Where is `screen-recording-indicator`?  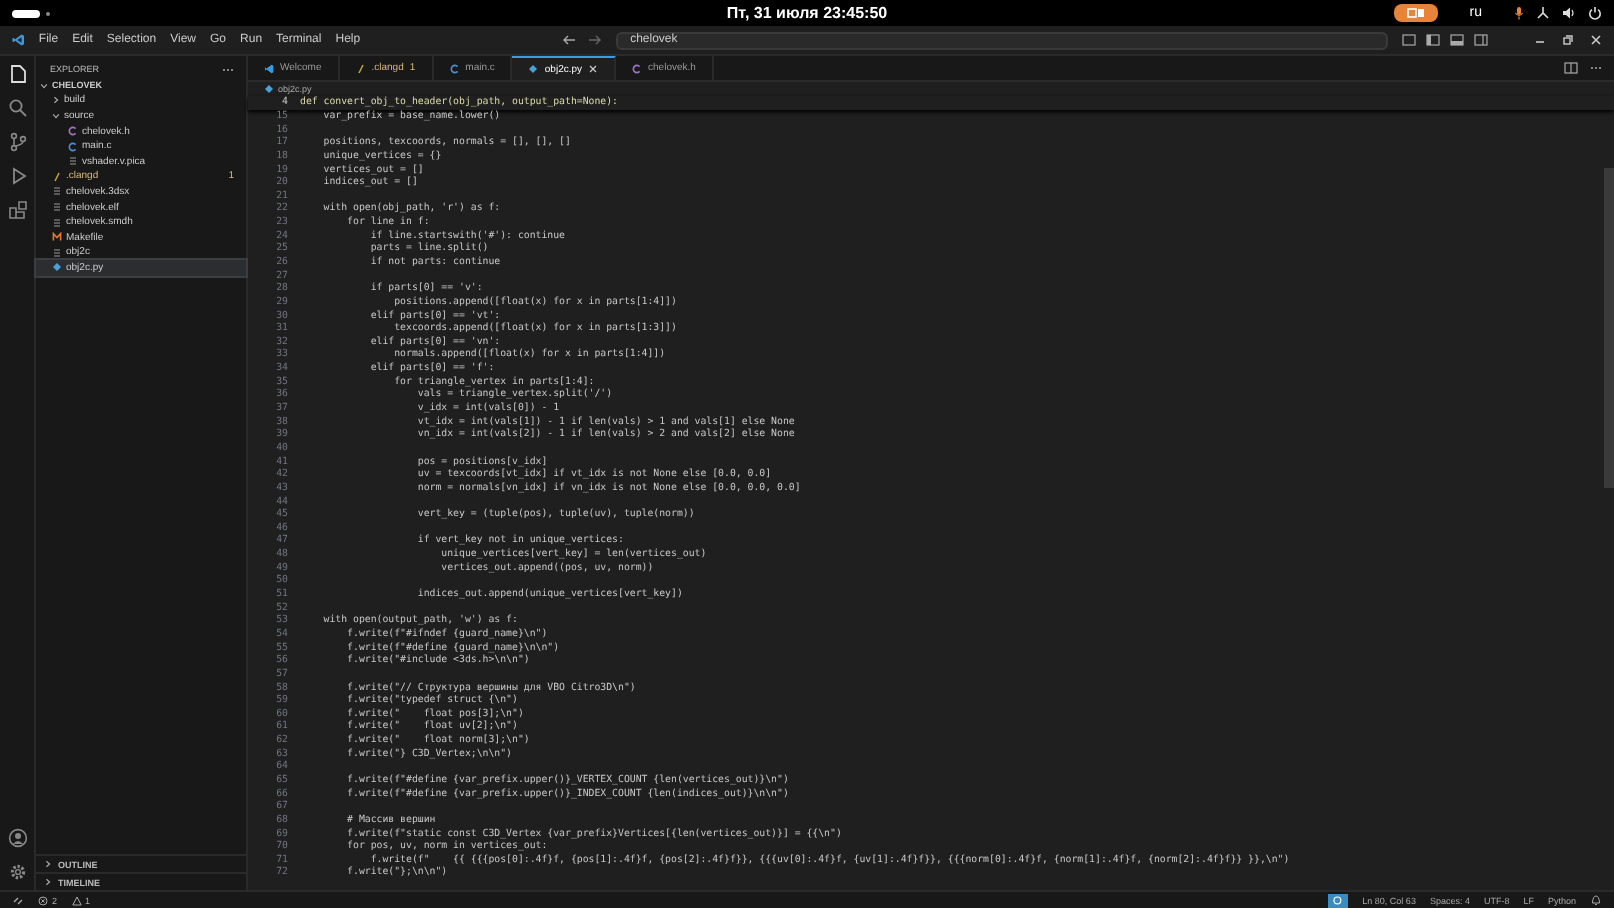
screen-recording-indicator is located at coordinates (1415, 13).